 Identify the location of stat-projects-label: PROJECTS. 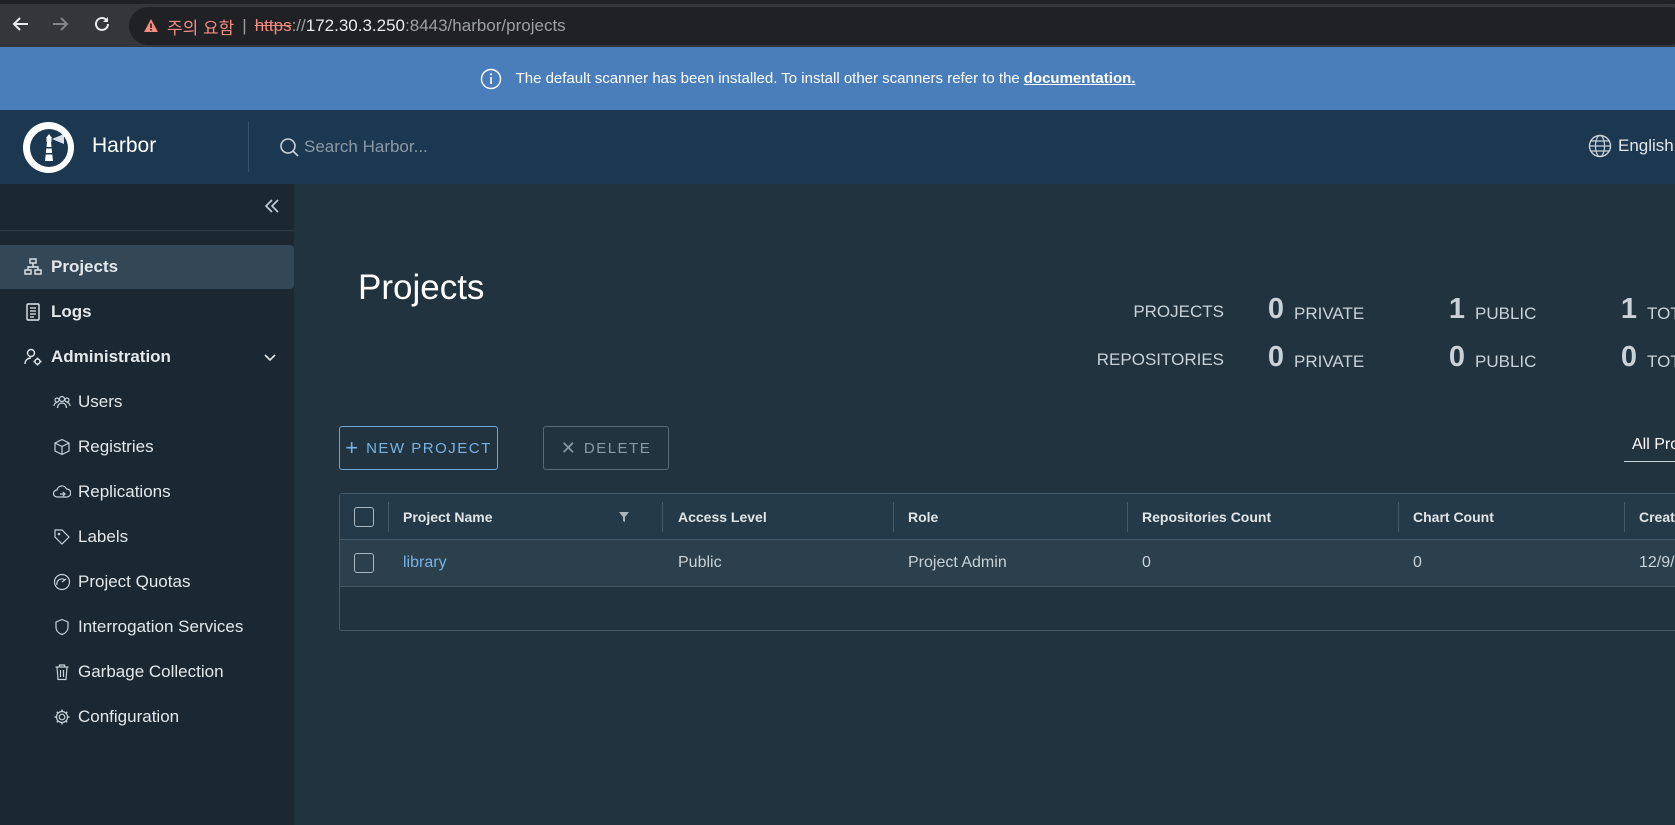
(1178, 311).